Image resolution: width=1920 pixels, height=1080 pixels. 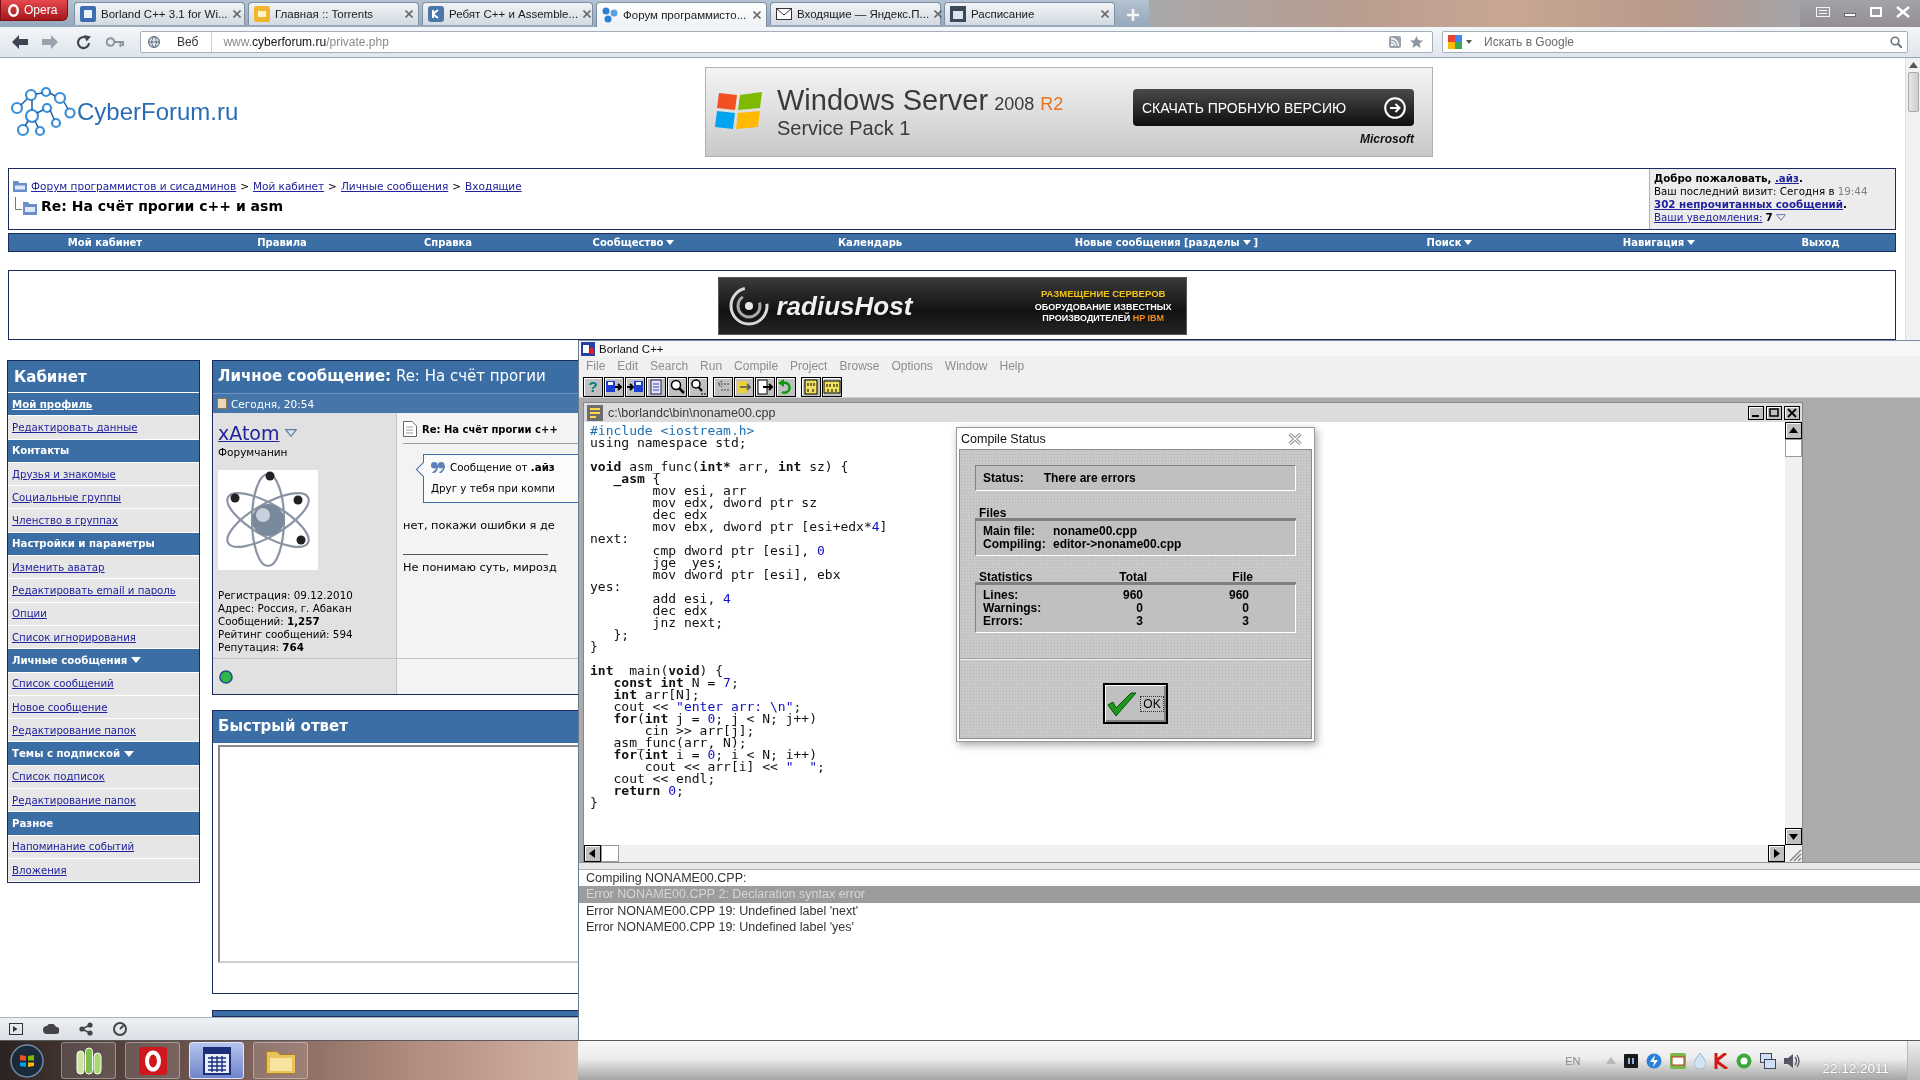 I want to click on sidebar-heading: Личные сообщения, so click(x=103, y=661).